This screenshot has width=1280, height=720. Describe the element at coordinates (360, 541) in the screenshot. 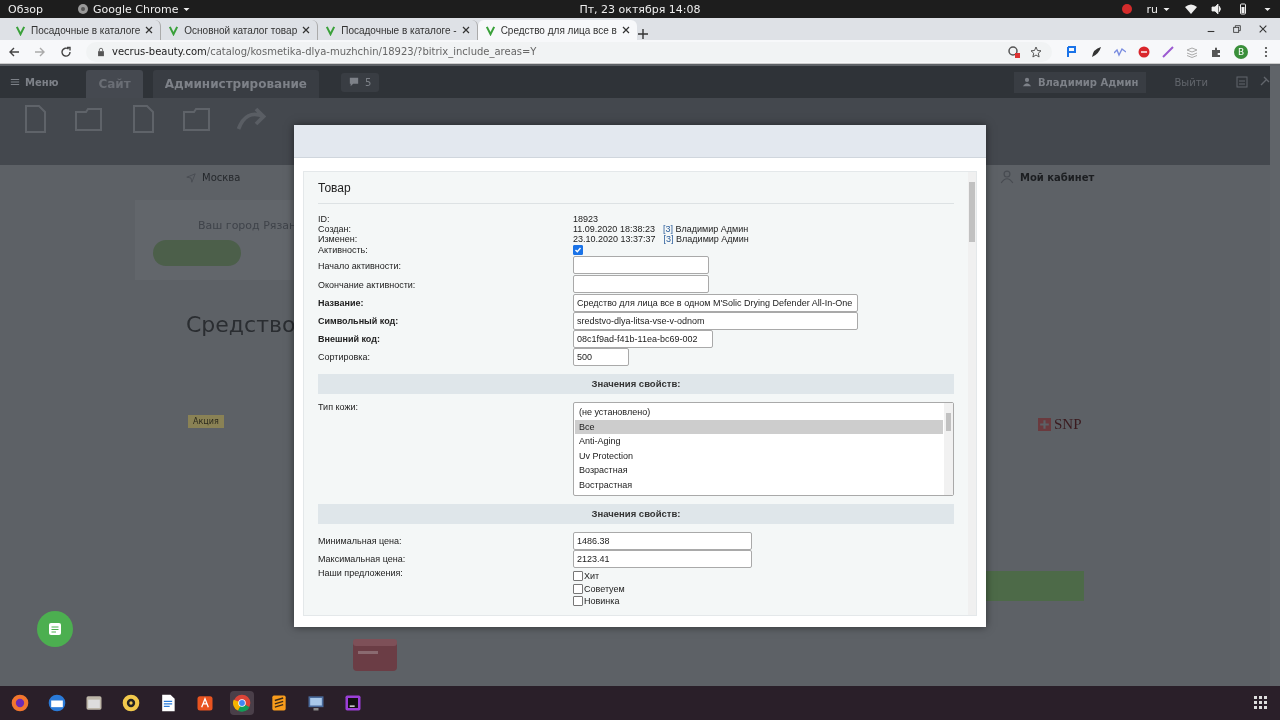

I see `field-label: Минимальная цена:` at that location.